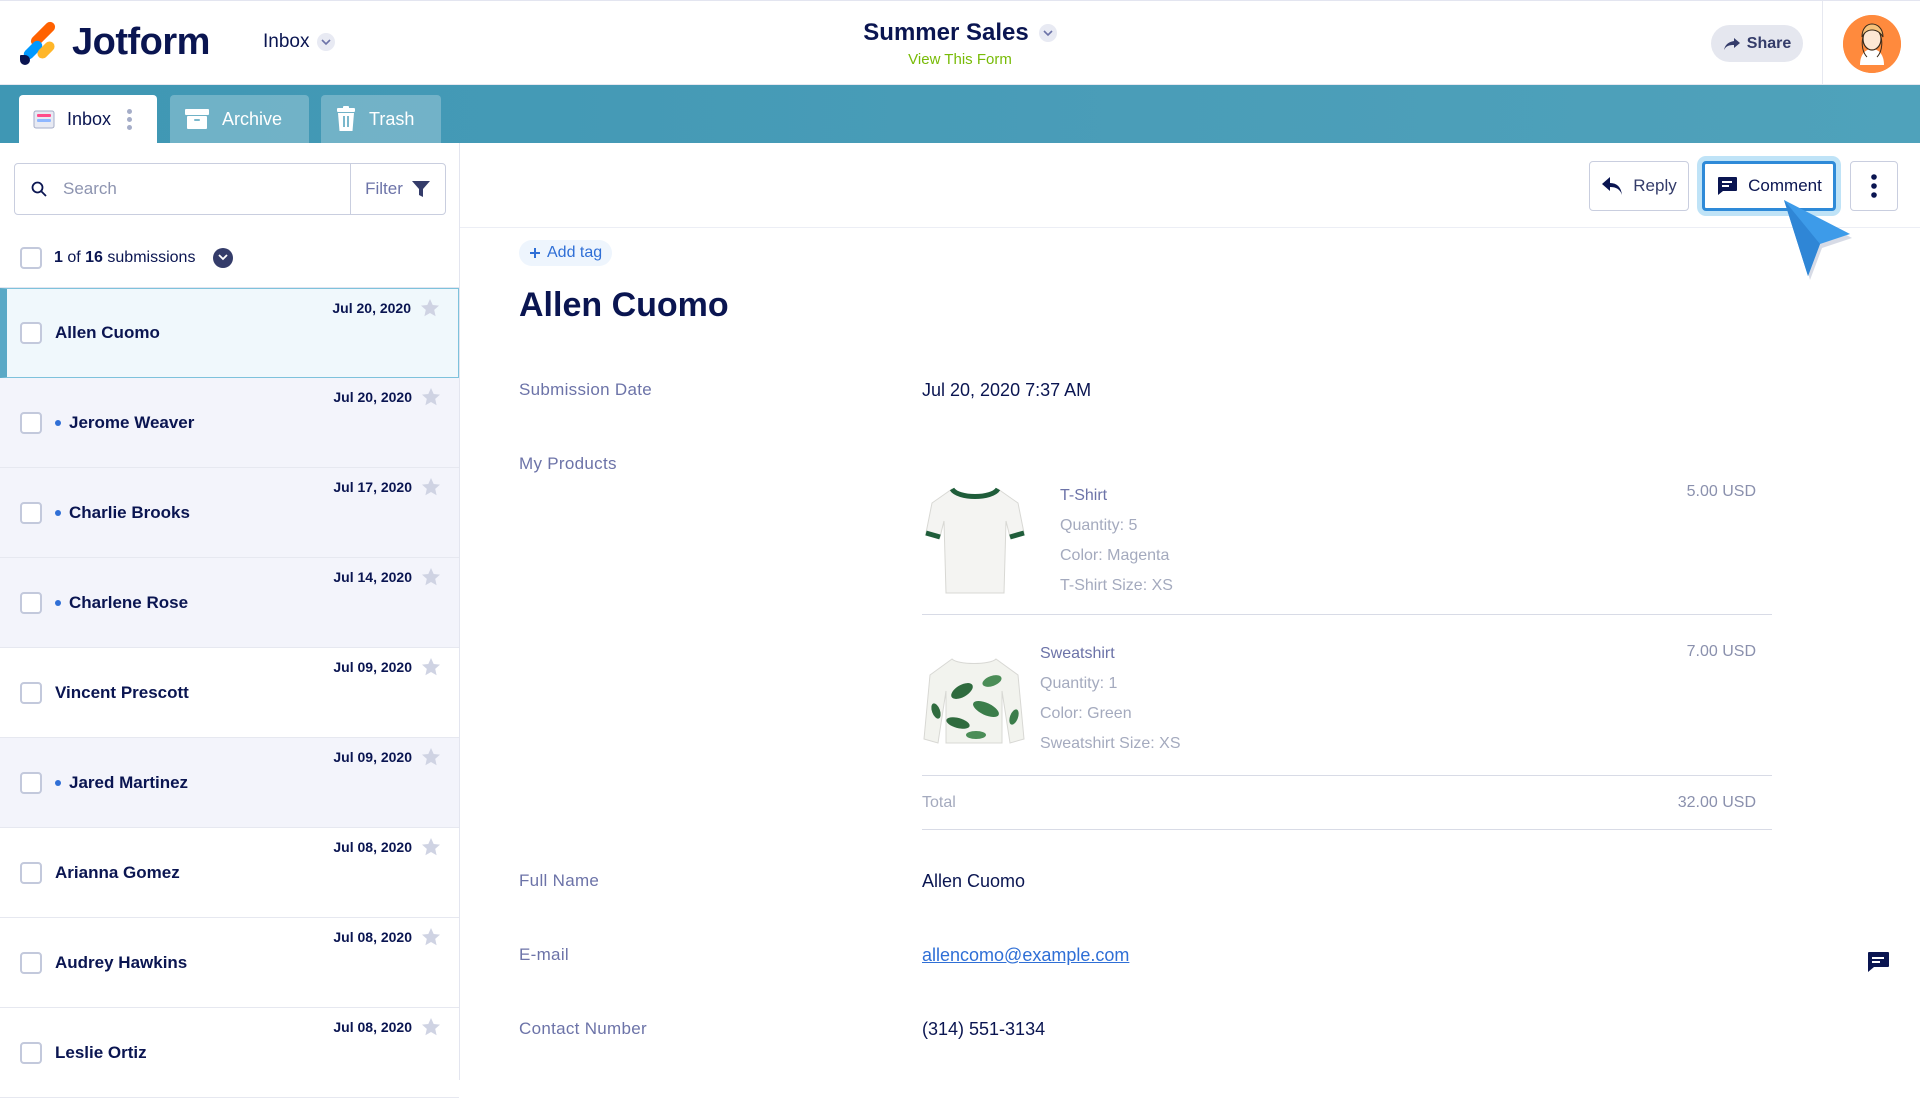 This screenshot has height=1098, width=1920. I want to click on inbox-icon, so click(44, 119).